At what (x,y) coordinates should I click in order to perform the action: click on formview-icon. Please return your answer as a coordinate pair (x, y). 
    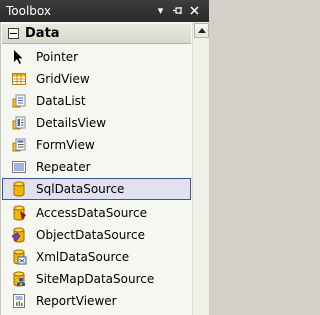
    Looking at the image, I should click on (19, 145).